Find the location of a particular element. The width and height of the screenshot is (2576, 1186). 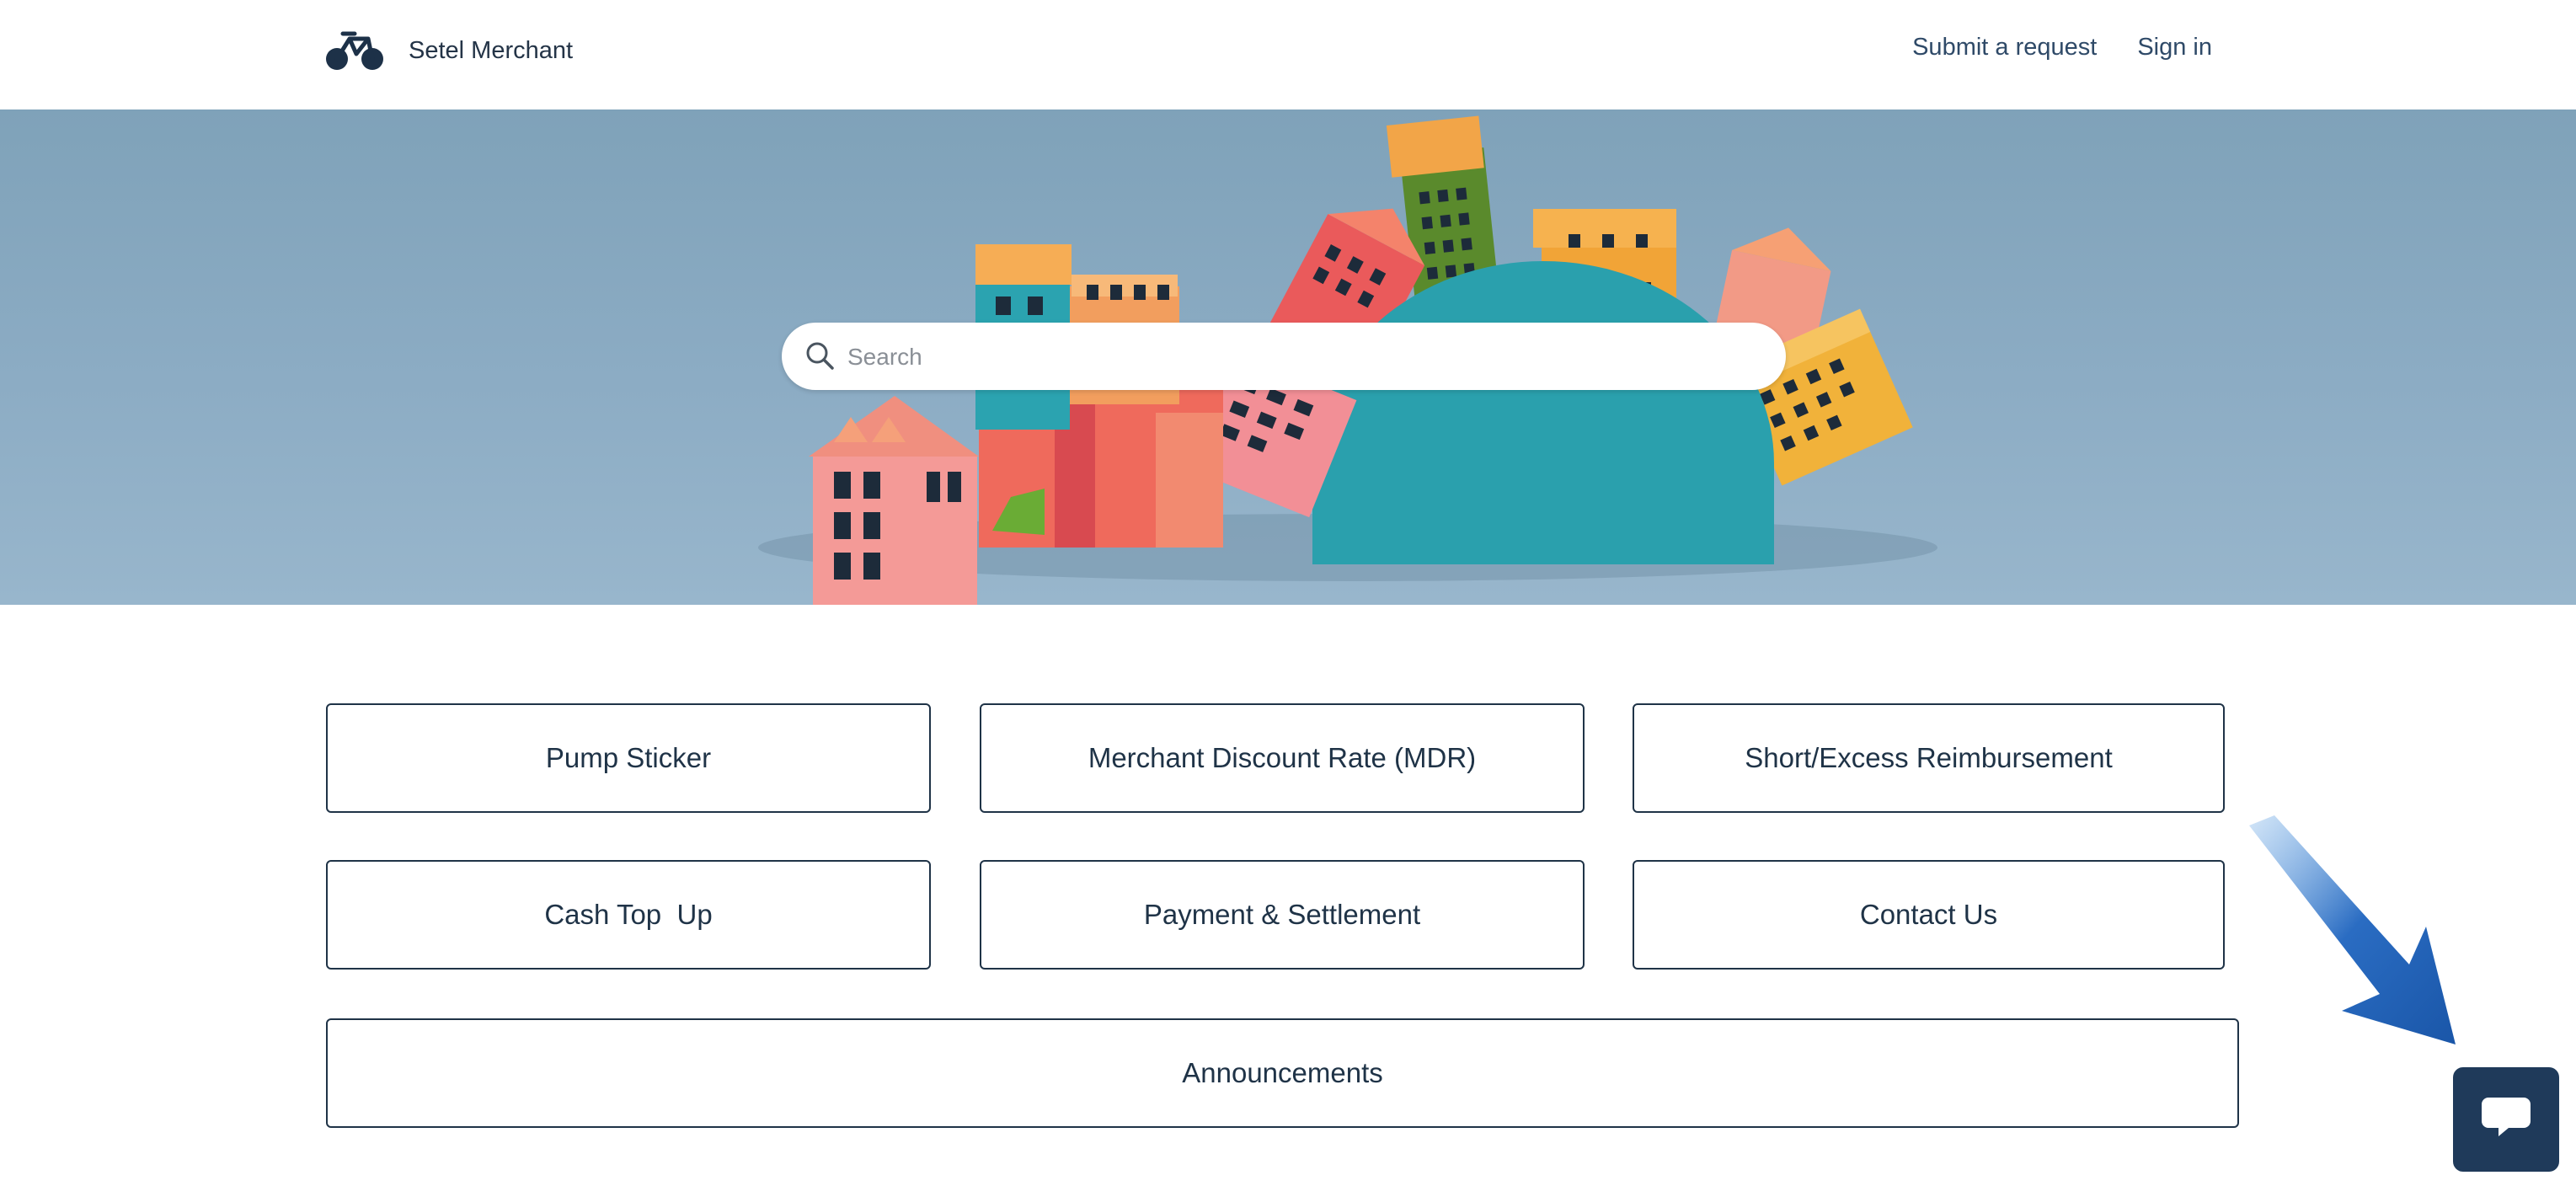

top-nav: Submit a request Sign in is located at coordinates (2062, 47).